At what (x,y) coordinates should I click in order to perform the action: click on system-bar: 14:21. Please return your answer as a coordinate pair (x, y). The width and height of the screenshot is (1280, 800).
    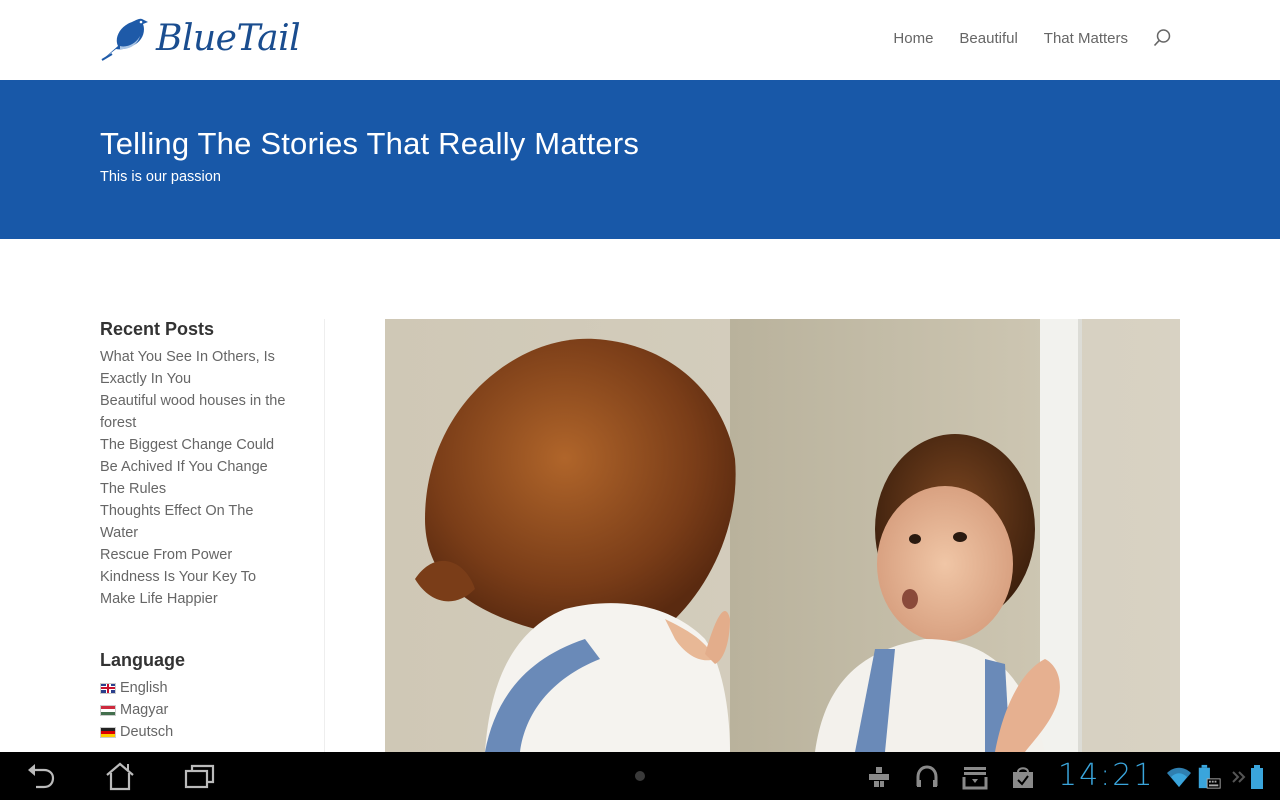
    Looking at the image, I should click on (640, 776).